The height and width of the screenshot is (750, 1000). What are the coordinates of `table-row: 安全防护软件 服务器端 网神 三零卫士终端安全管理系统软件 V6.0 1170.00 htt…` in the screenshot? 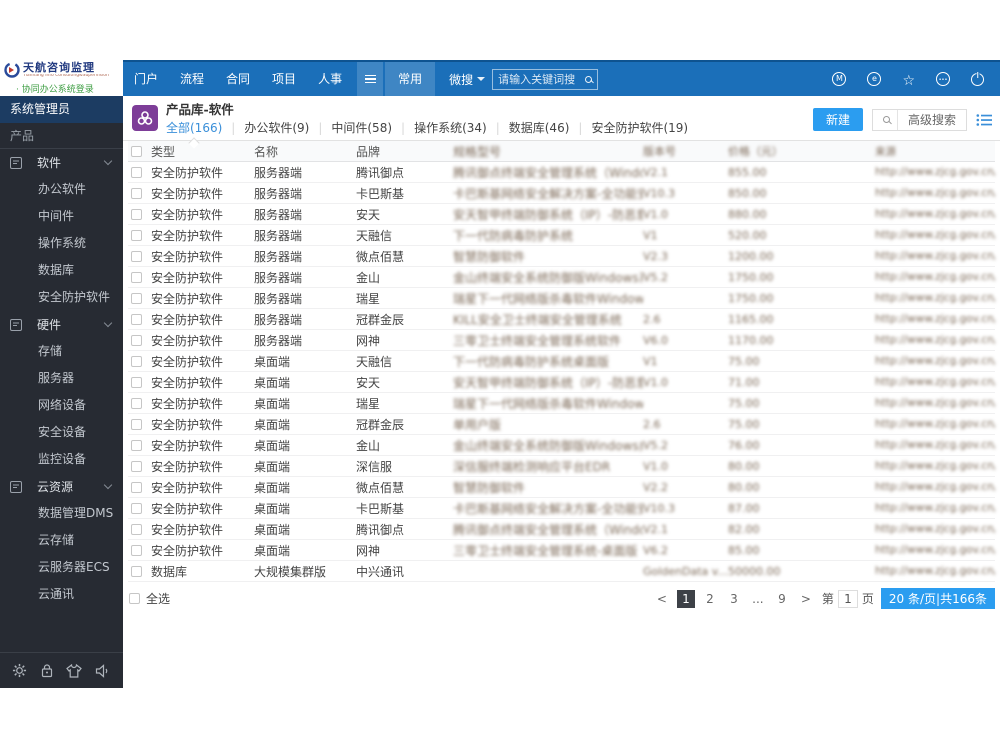 It's located at (561, 340).